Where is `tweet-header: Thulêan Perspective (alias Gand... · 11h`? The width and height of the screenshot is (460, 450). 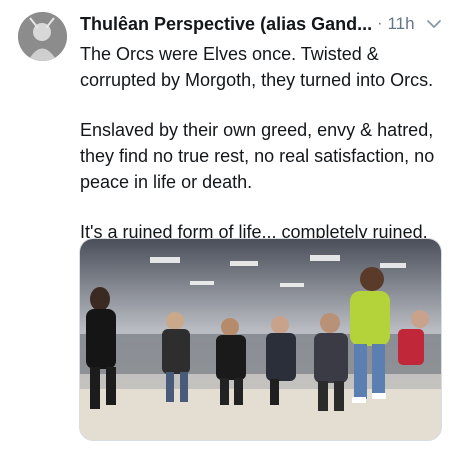 tweet-header: Thulêan Perspective (alias Gand... · 11h is located at coordinates (263, 24).